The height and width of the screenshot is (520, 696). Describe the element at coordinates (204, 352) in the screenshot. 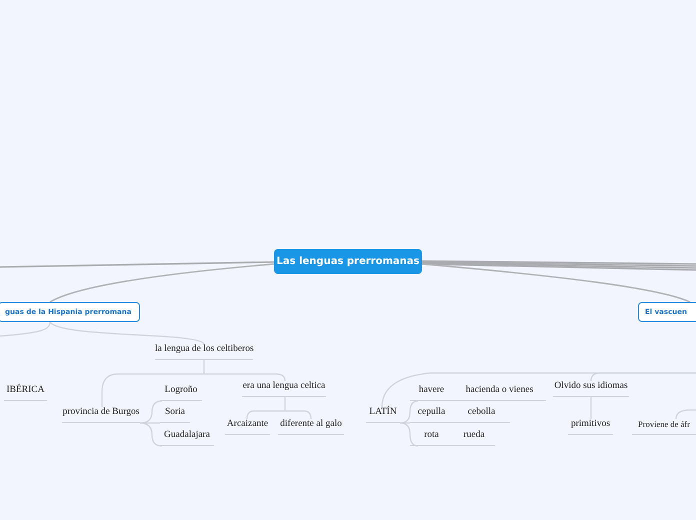

I see `subtopic-label: la lengua de los celtiberos` at that location.